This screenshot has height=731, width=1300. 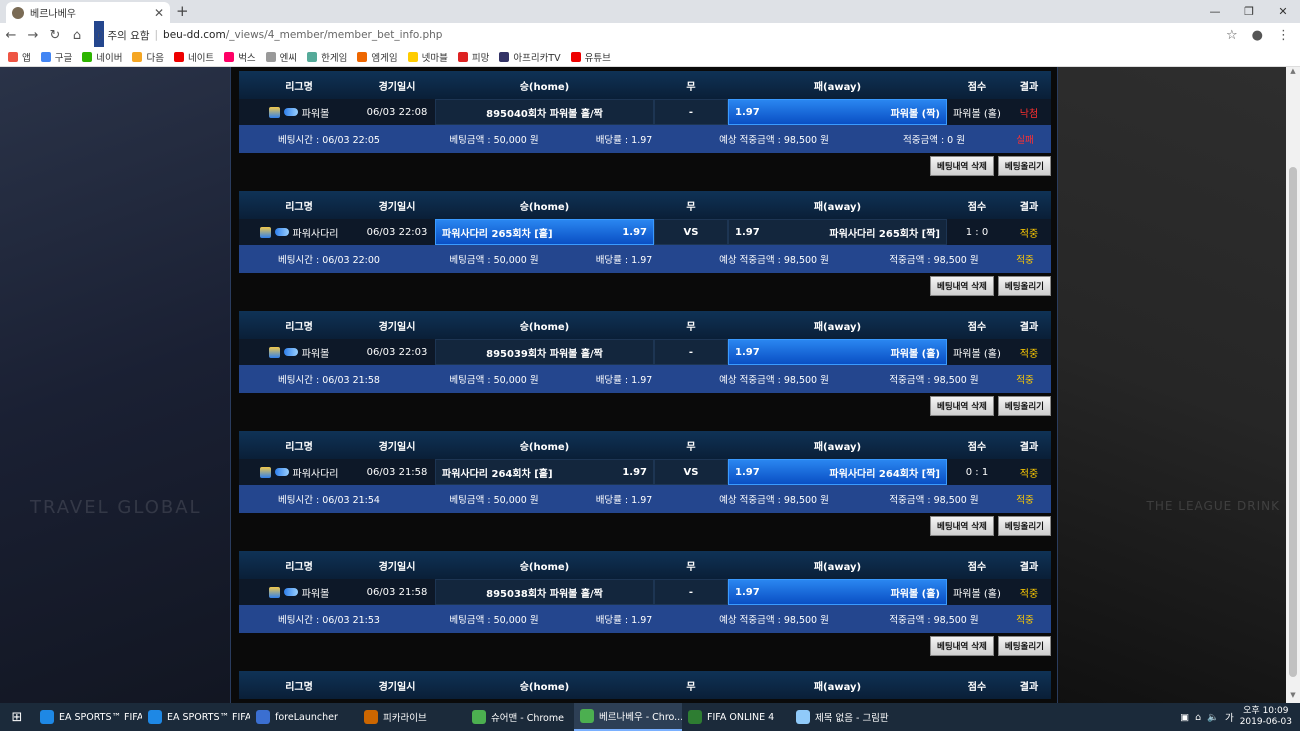 I want to click on home-cell: 파워사다리 264회차 [홀] 1.97, so click(x=544, y=472).